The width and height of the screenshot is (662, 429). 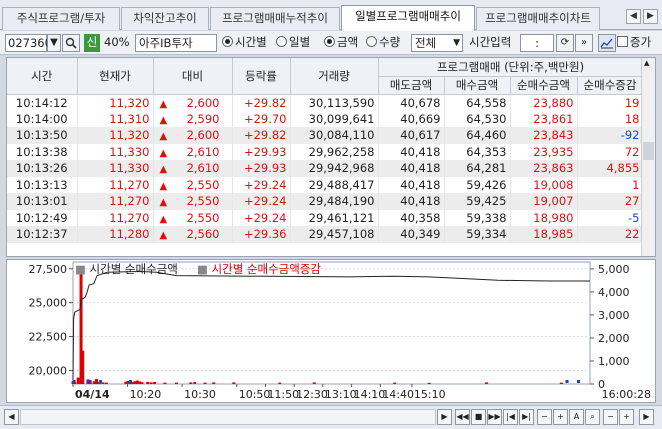 I want to click on cell-delta: 19, so click(x=610, y=102).